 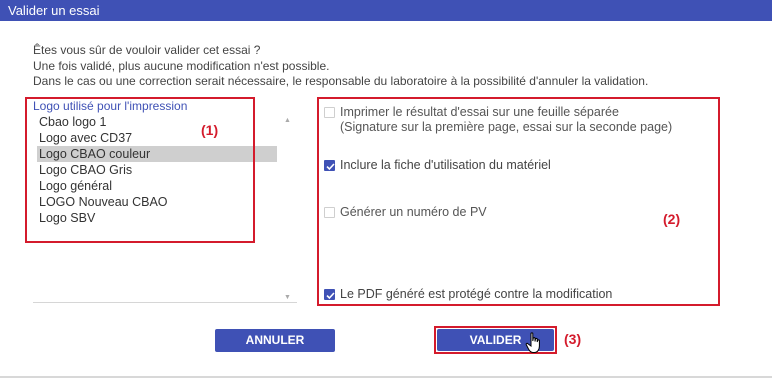 I want to click on scroll-down-arrow-icon: ▼, so click(x=287, y=297).